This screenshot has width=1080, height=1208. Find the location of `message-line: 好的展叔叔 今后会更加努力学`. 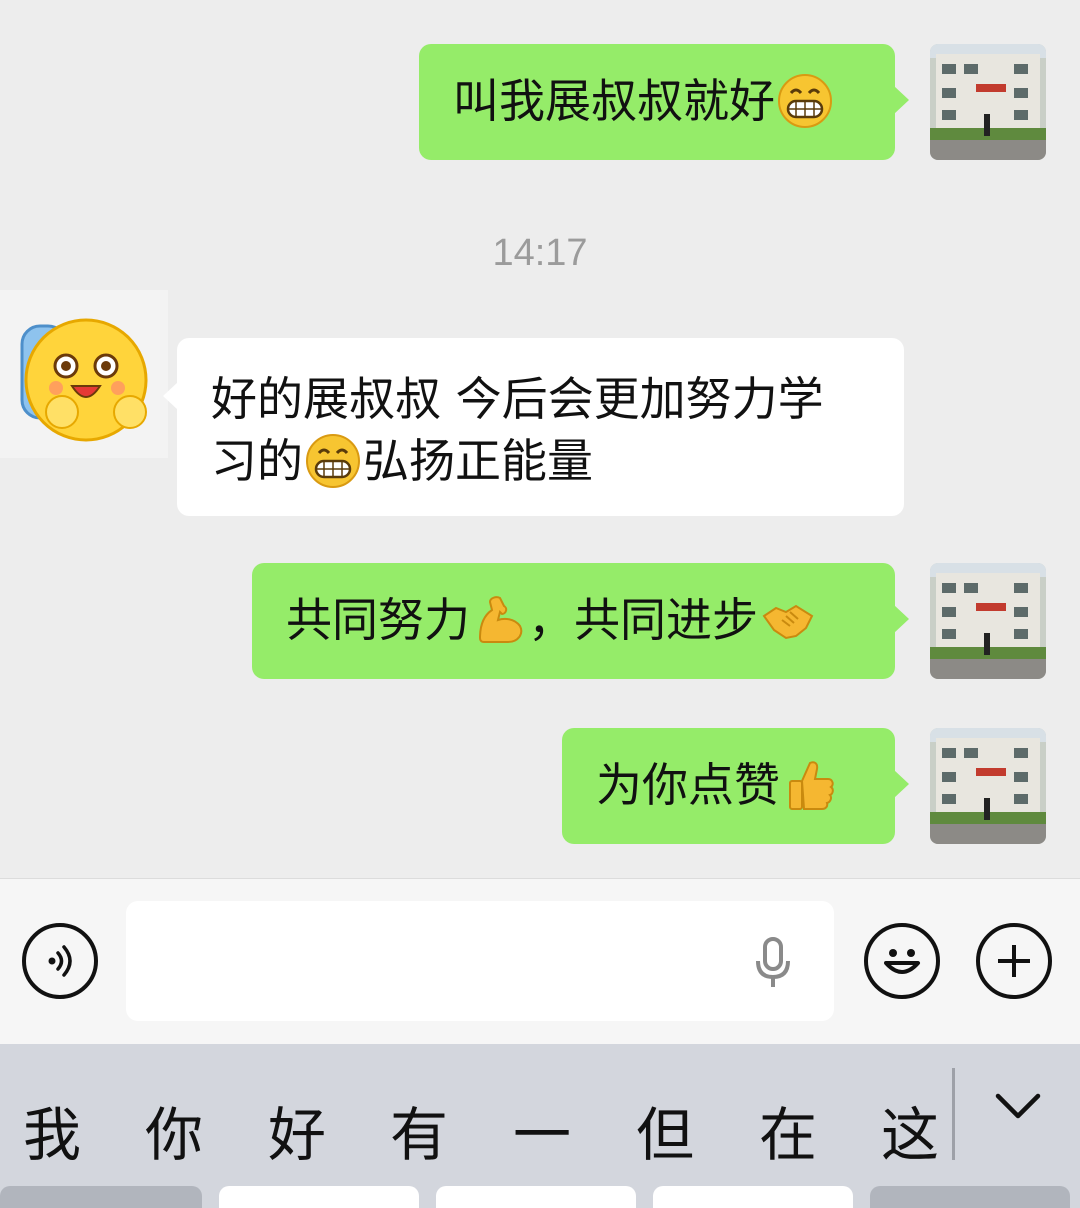

message-line: 好的展叔叔 今后会更加努力学 is located at coordinates (557, 399).